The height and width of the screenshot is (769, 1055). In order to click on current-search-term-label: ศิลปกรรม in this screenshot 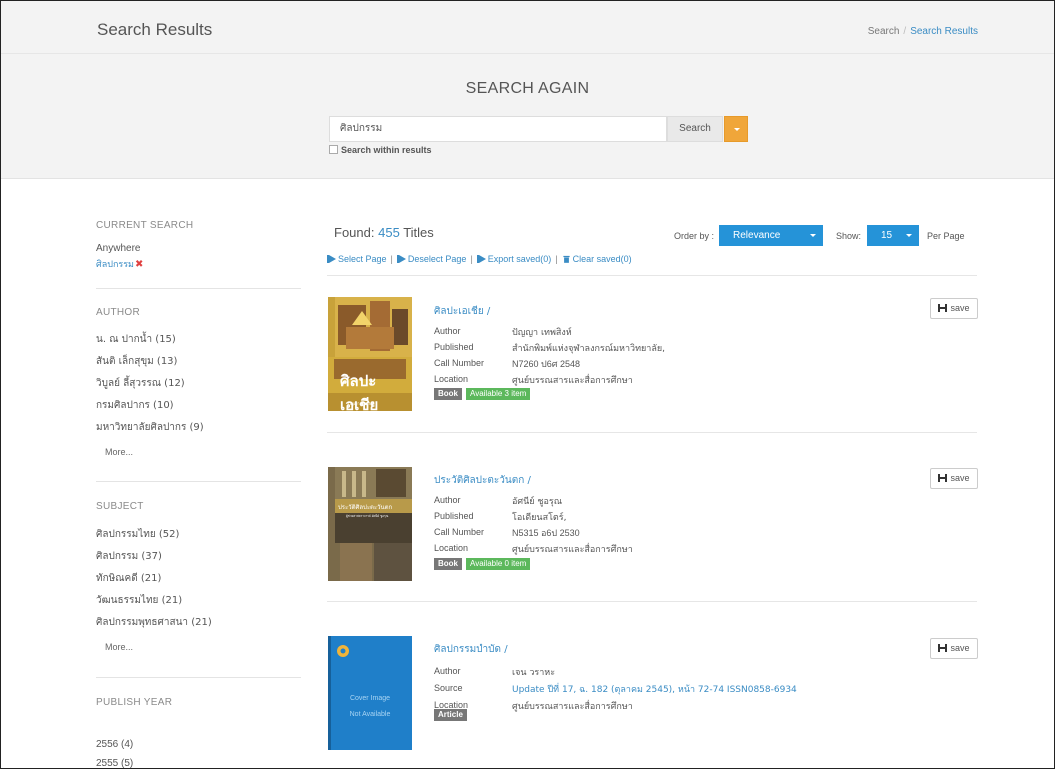, I will do `click(115, 265)`.